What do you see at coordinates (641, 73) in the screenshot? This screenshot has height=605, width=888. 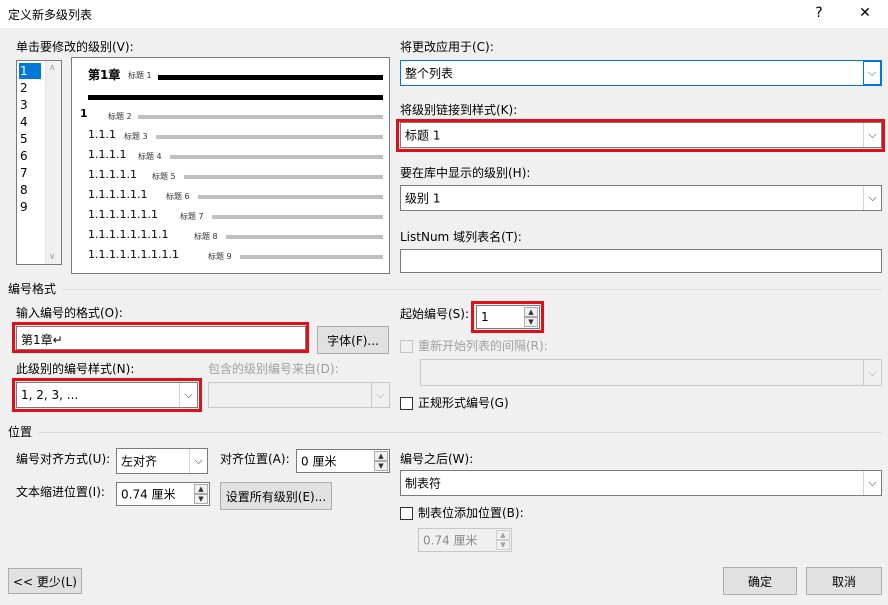 I see `apply-to-dropdown: 整个列表 ⌵` at bounding box center [641, 73].